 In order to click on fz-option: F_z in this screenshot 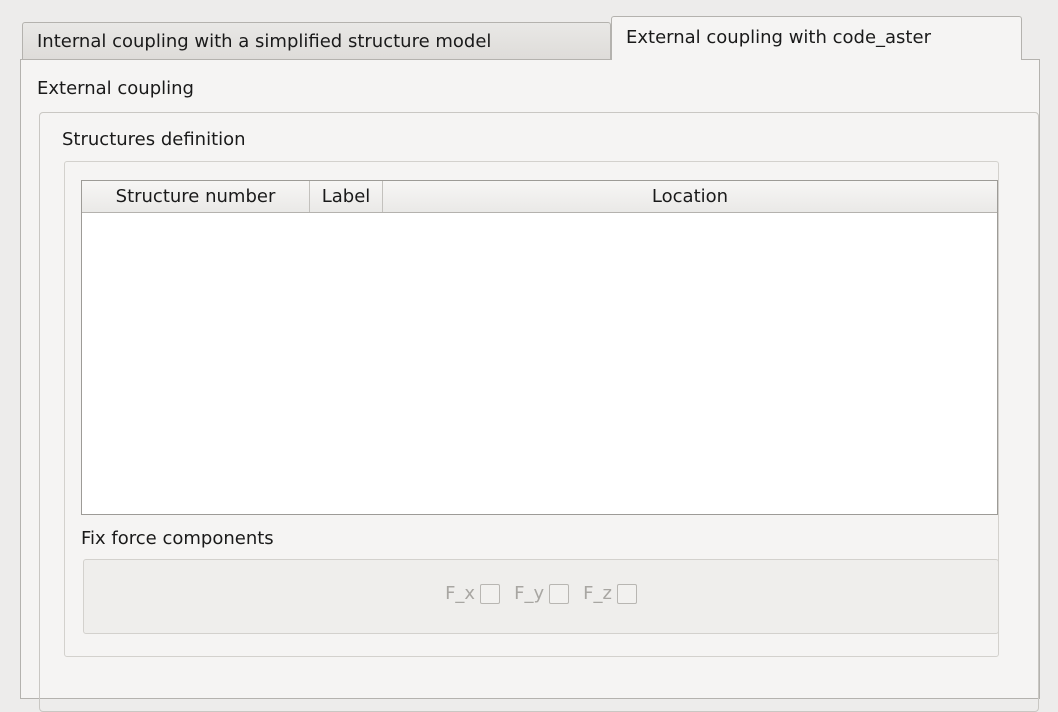, I will do `click(610, 593)`.